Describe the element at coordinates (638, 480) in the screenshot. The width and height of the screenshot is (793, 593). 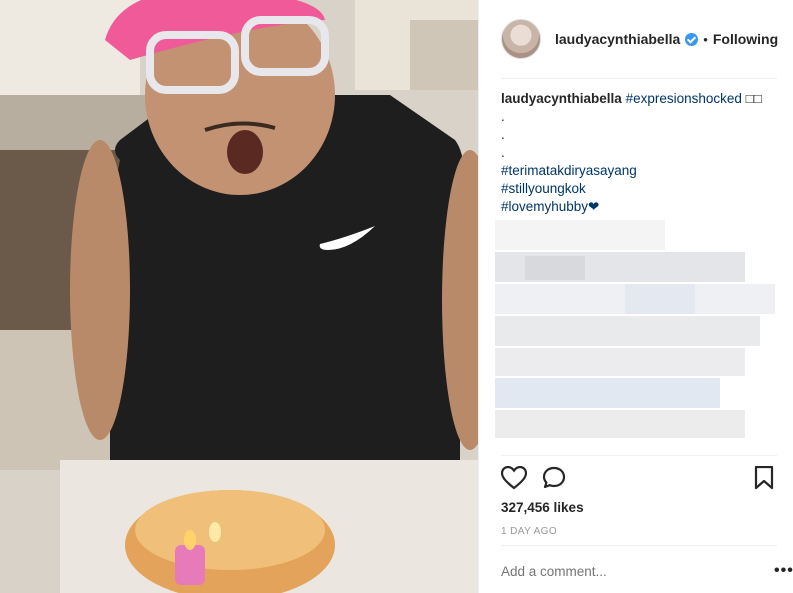
I see `post-actions` at that location.